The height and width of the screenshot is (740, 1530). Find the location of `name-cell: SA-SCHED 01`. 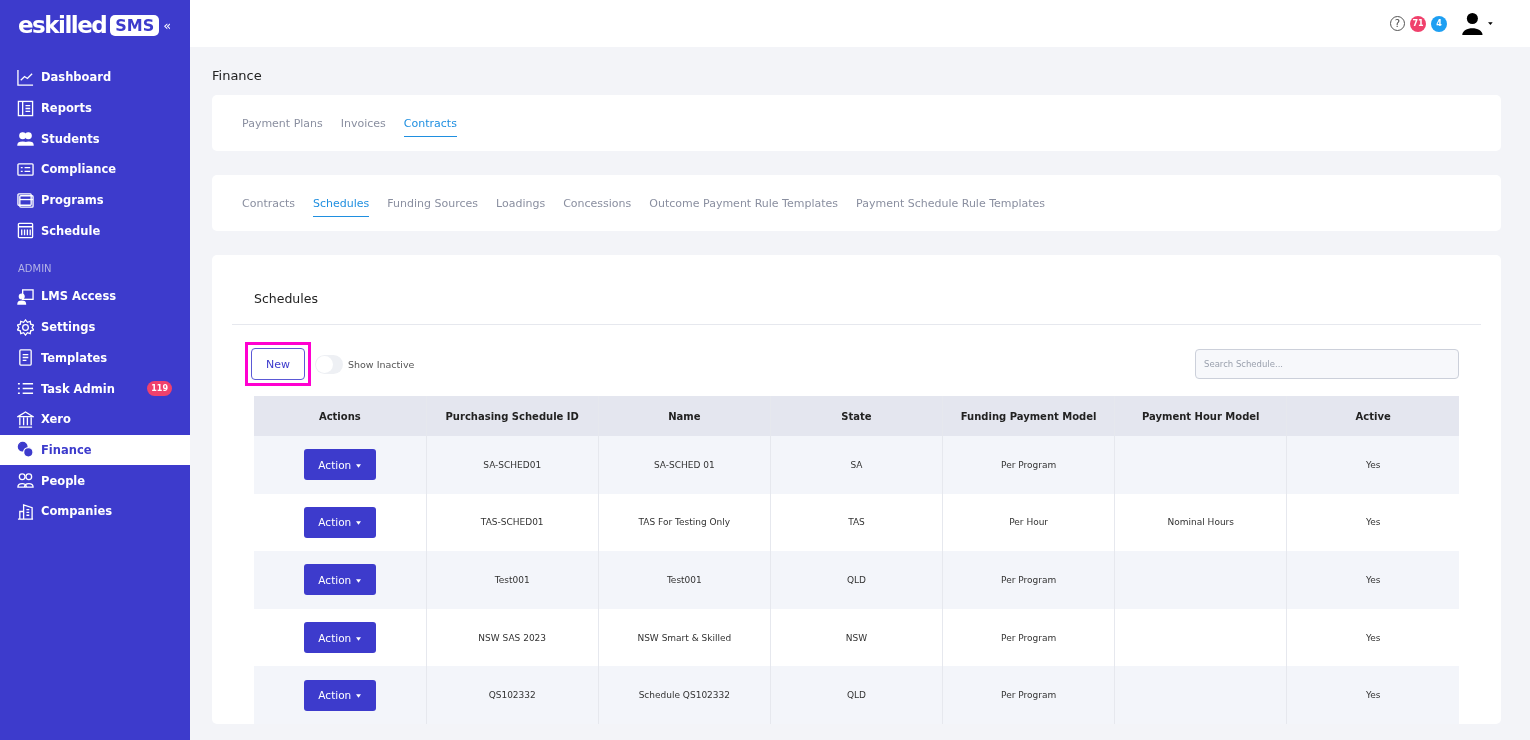

name-cell: SA-SCHED 01 is located at coordinates (684, 465).